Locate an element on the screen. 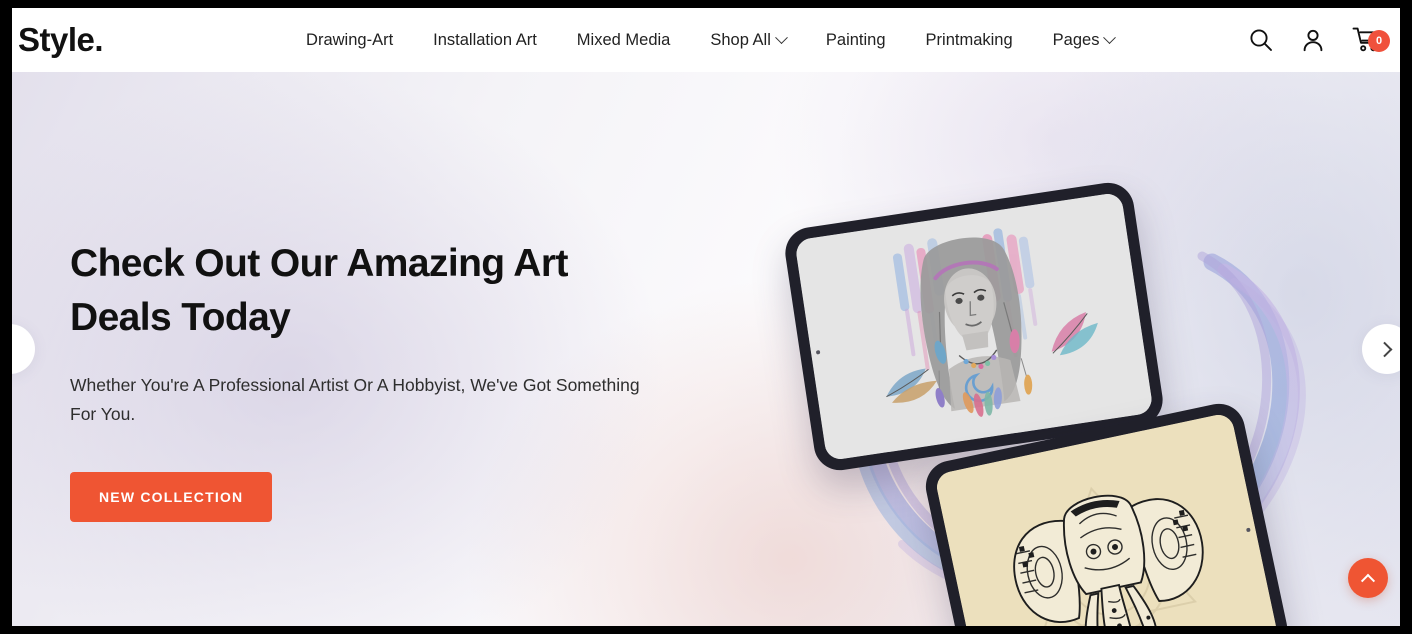 Image resolution: width=1412 pixels, height=634 pixels. new-collection-button: NEW COLLECTION is located at coordinates (171, 497).